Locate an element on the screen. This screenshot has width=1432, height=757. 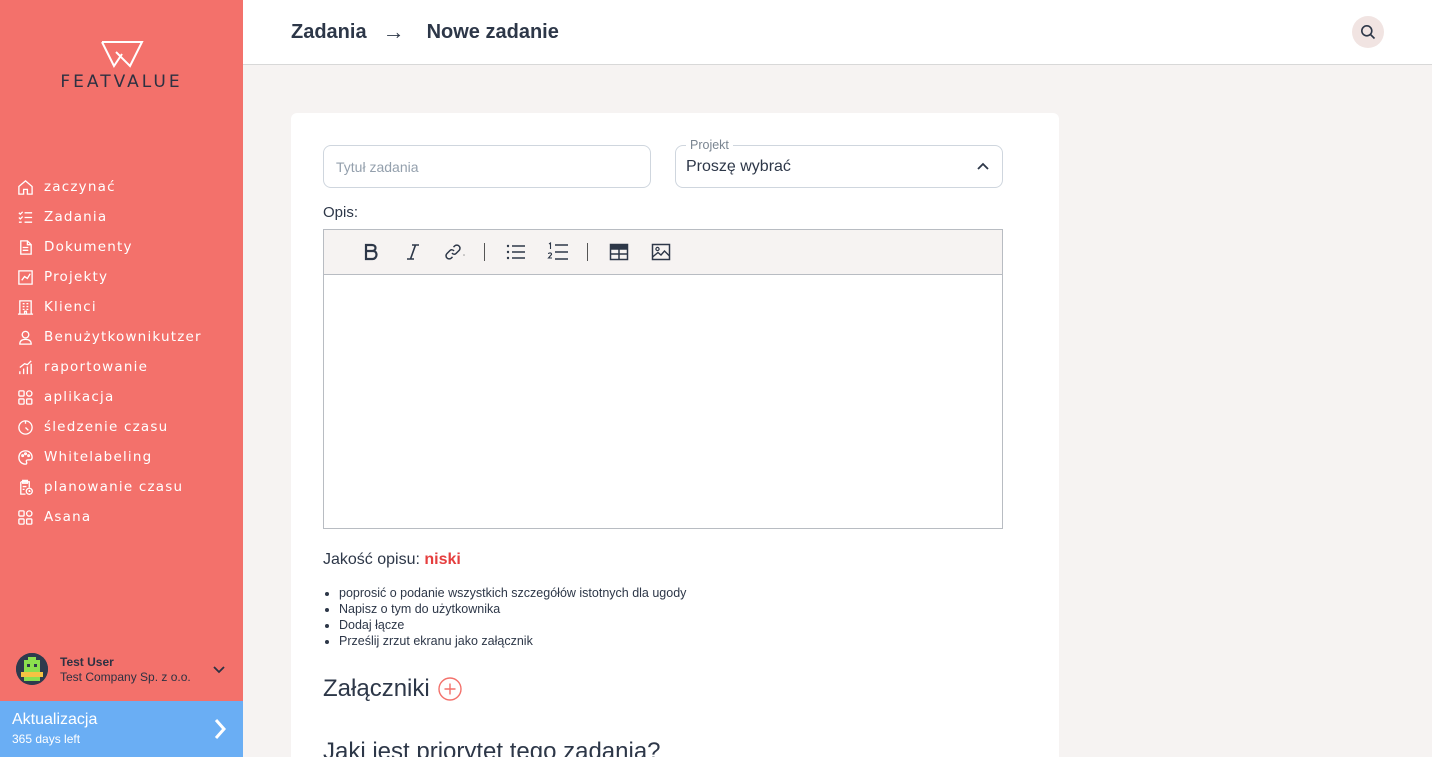
sidebar-item-time-tracking: śledzenie czasu is located at coordinates (109, 427).